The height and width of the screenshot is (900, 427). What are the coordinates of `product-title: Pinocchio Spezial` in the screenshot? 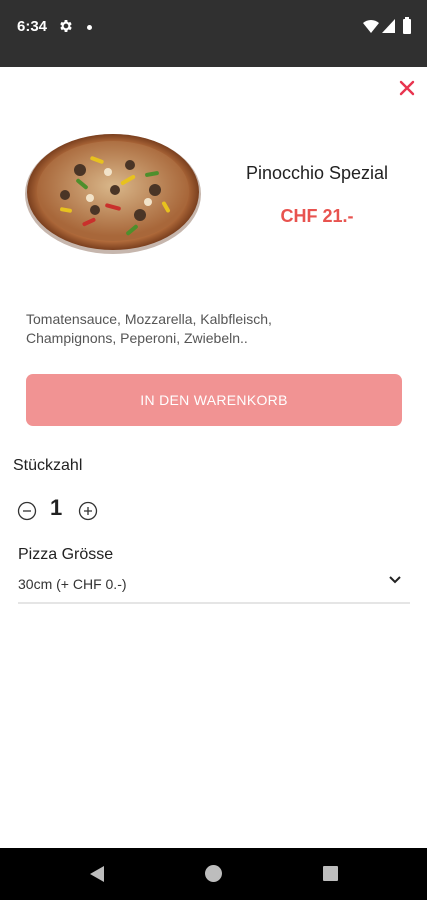 It's located at (317, 173).